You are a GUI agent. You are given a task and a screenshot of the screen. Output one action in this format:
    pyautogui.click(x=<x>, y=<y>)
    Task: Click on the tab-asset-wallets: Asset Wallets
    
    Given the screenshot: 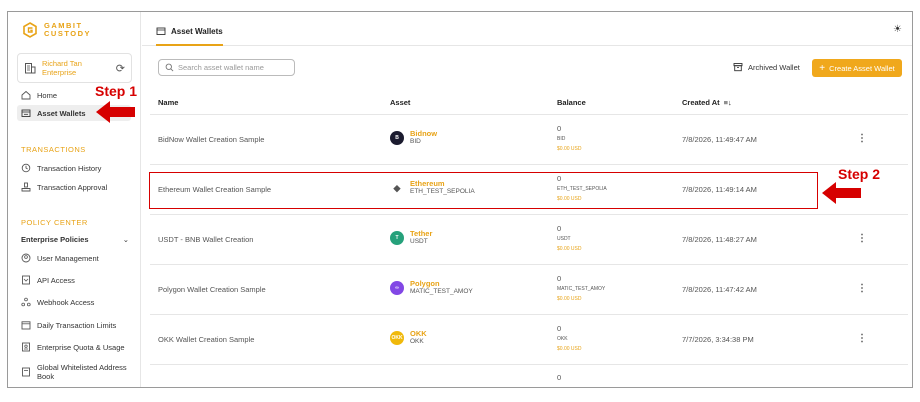 What is the action you would take?
    pyautogui.click(x=189, y=34)
    